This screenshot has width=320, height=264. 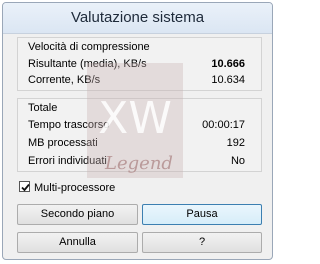 What do you see at coordinates (228, 80) in the screenshot?
I see `current-speed-value: 10.634` at bounding box center [228, 80].